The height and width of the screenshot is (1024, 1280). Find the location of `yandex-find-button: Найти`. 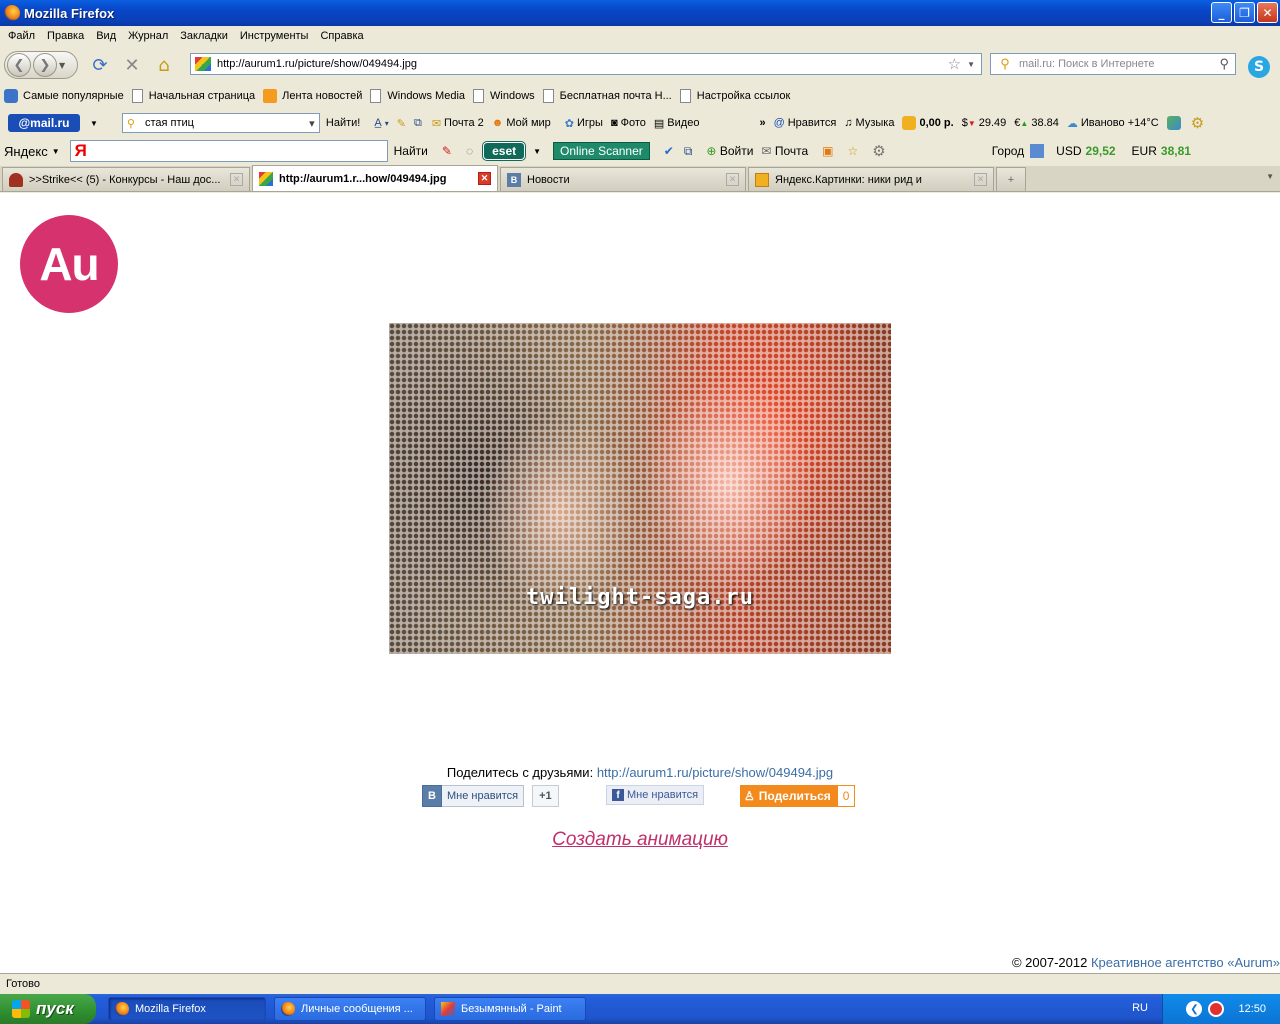

yandex-find-button: Найти is located at coordinates (411, 151).